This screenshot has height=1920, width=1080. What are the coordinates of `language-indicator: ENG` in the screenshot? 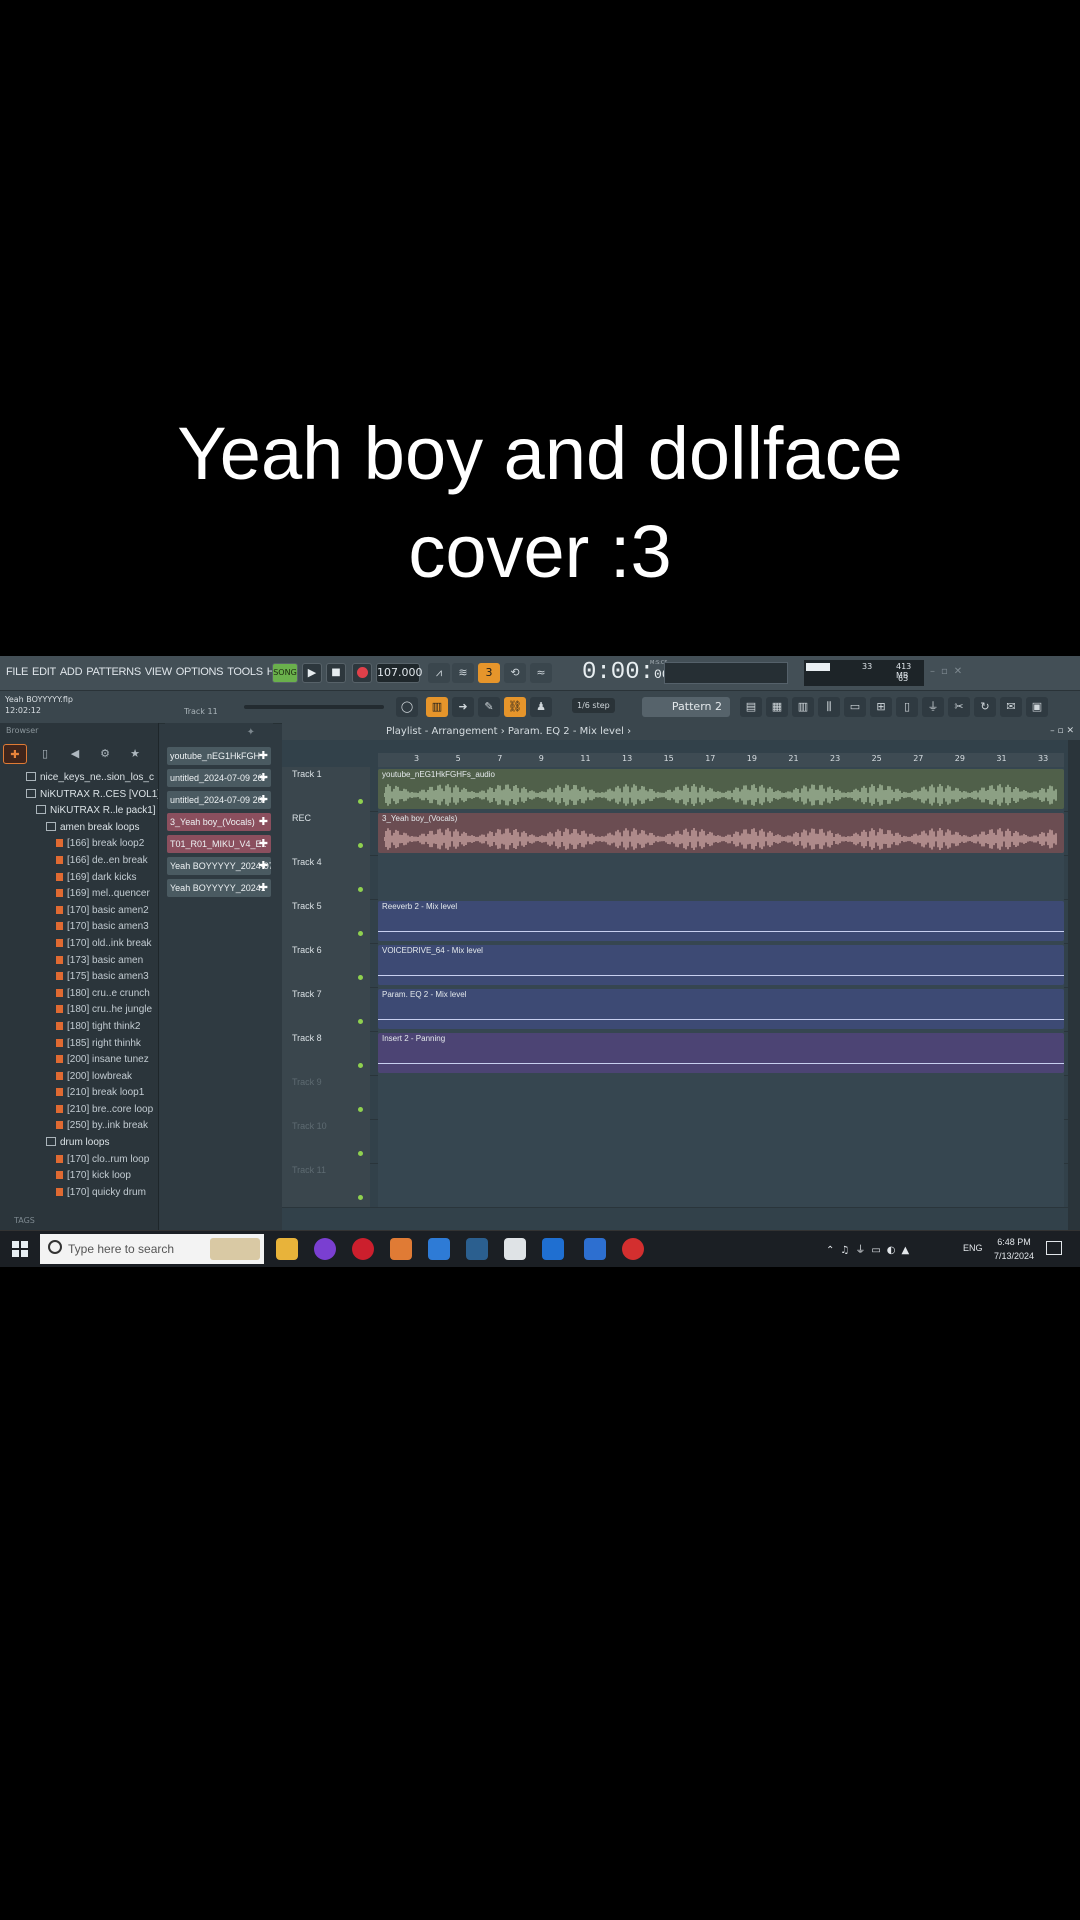 It's located at (973, 1248).